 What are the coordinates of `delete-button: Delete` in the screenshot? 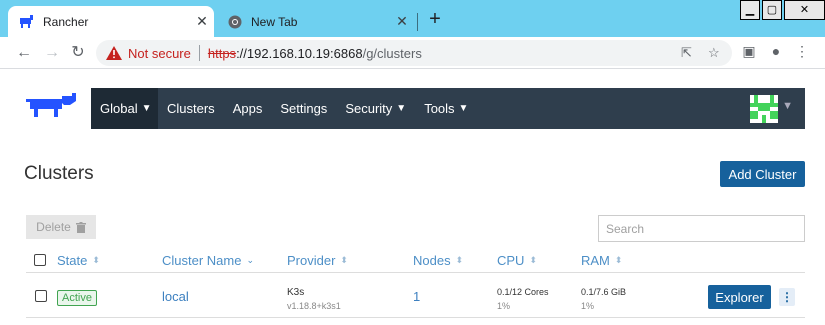 It's located at (61, 227).